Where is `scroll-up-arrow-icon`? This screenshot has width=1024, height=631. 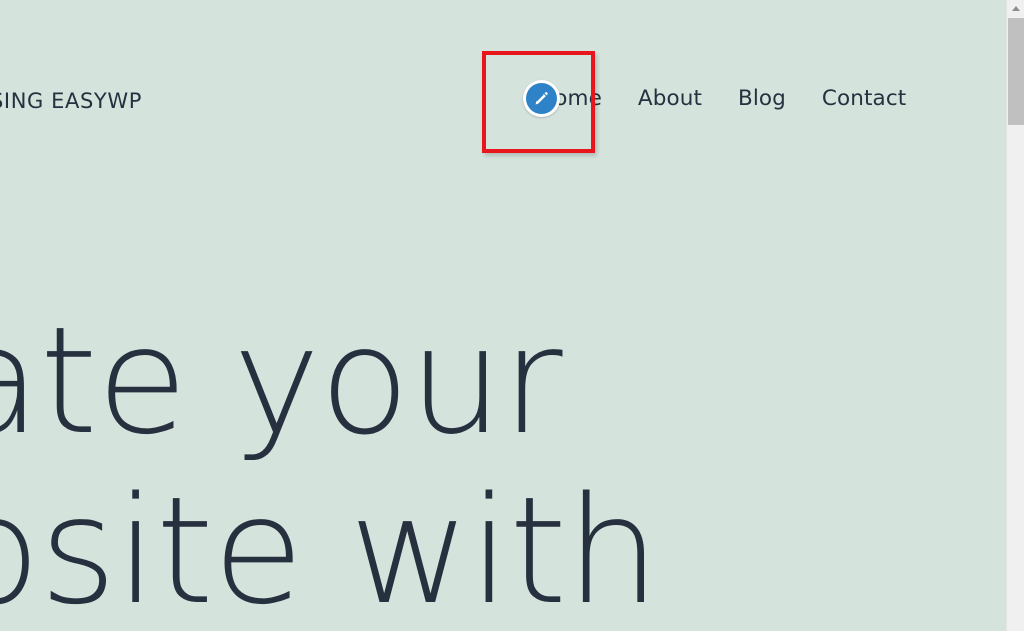
scroll-up-arrow-icon is located at coordinates (1015, 8).